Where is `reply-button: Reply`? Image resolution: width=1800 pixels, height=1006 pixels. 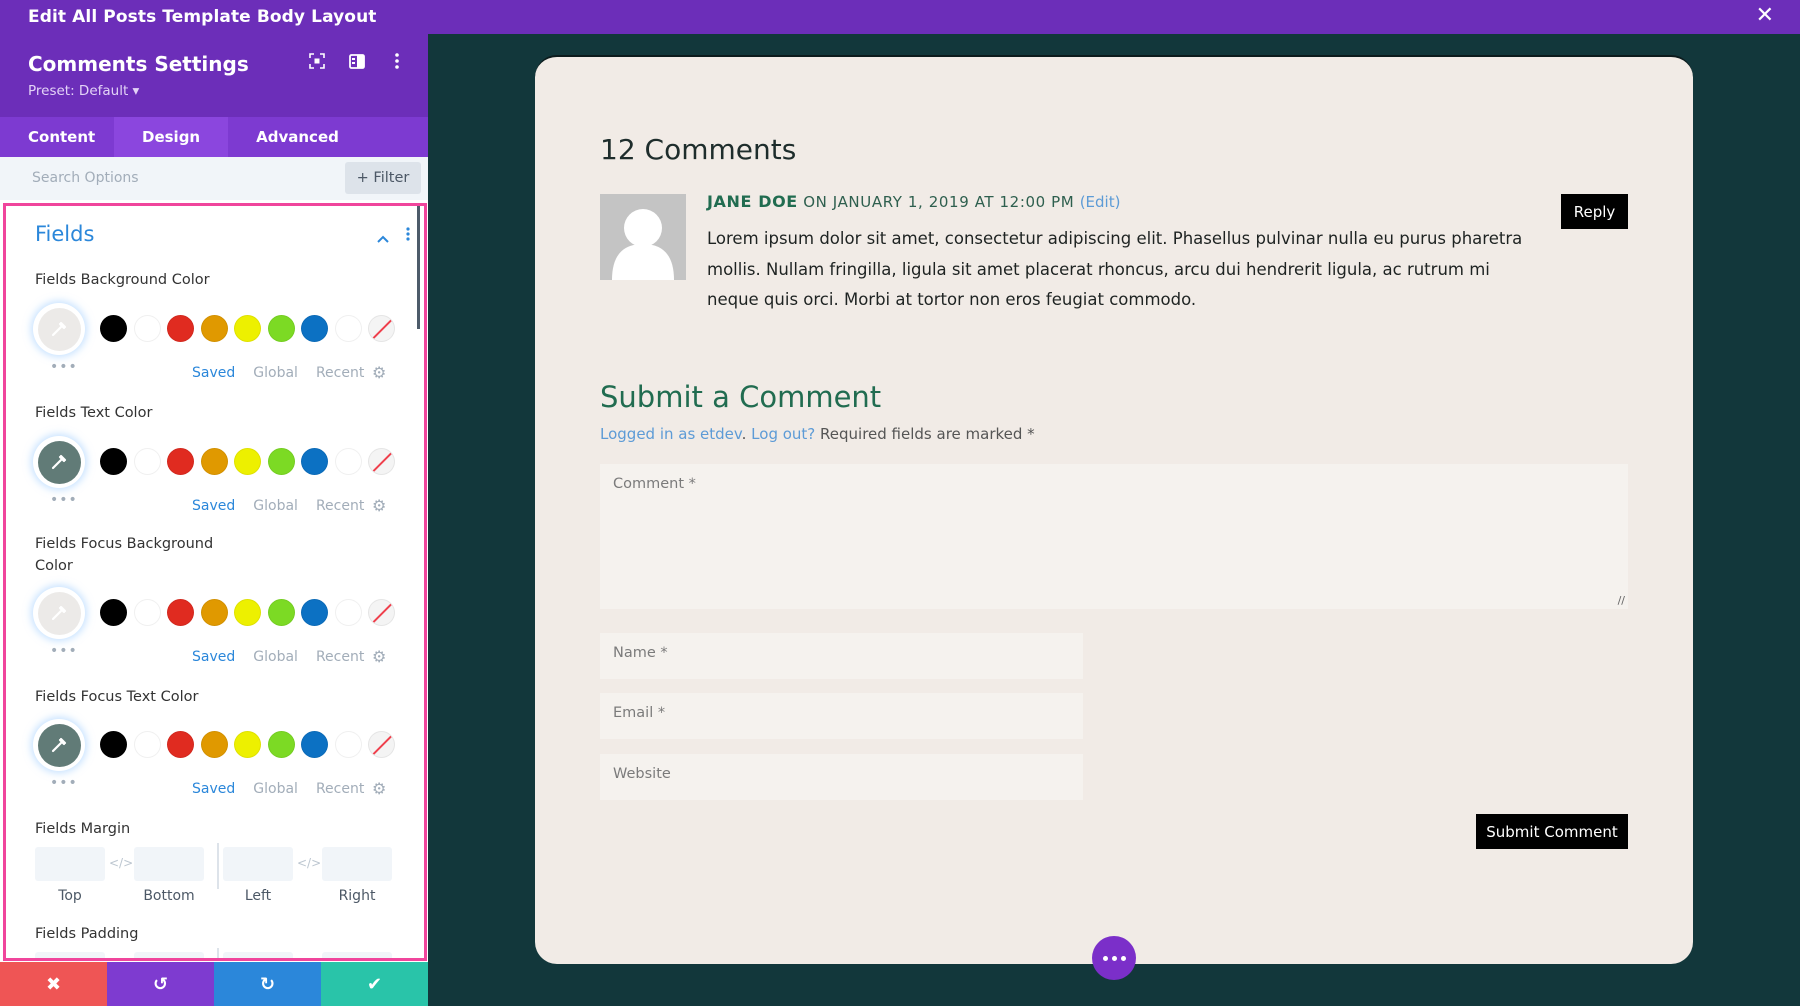 reply-button: Reply is located at coordinates (1594, 211).